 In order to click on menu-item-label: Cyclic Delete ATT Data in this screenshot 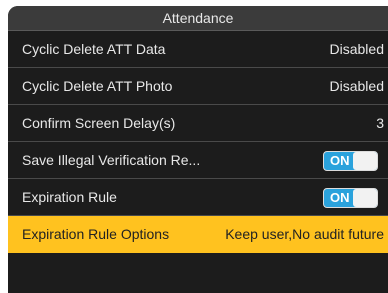, I will do `click(94, 49)`.